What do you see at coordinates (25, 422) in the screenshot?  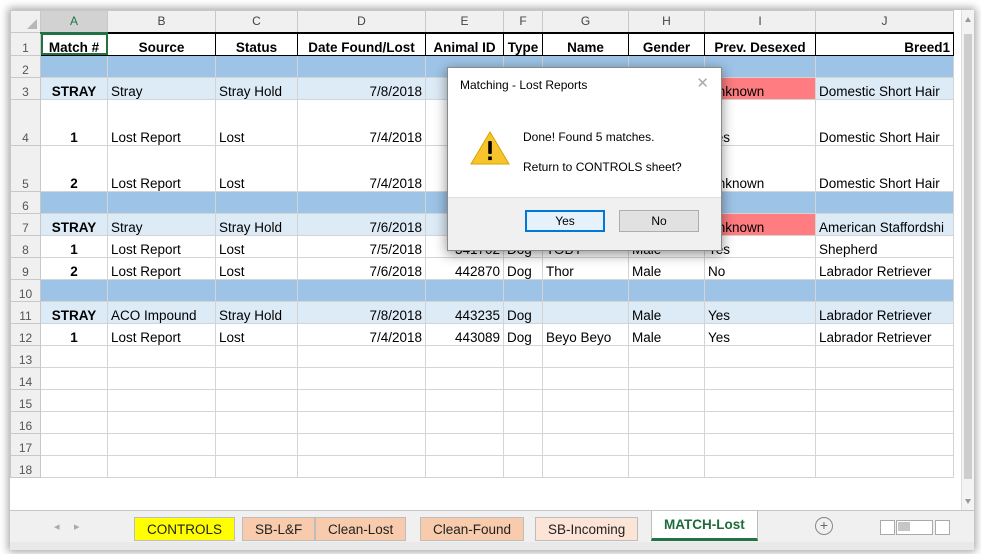 I see `row-header: 16` at bounding box center [25, 422].